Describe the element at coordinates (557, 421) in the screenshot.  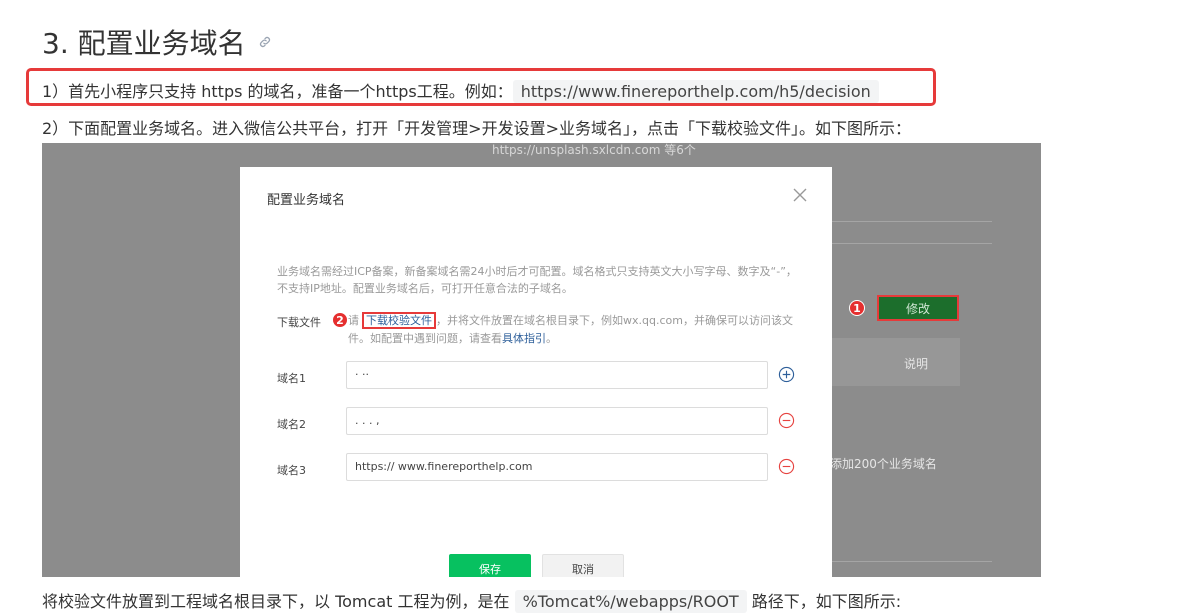
I see `domain2-input: . . . ,` at that location.